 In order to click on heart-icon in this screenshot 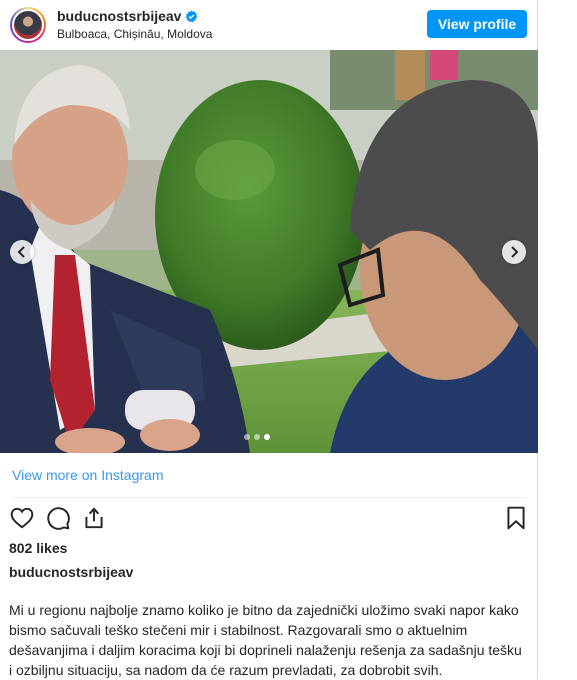, I will do `click(22, 518)`.